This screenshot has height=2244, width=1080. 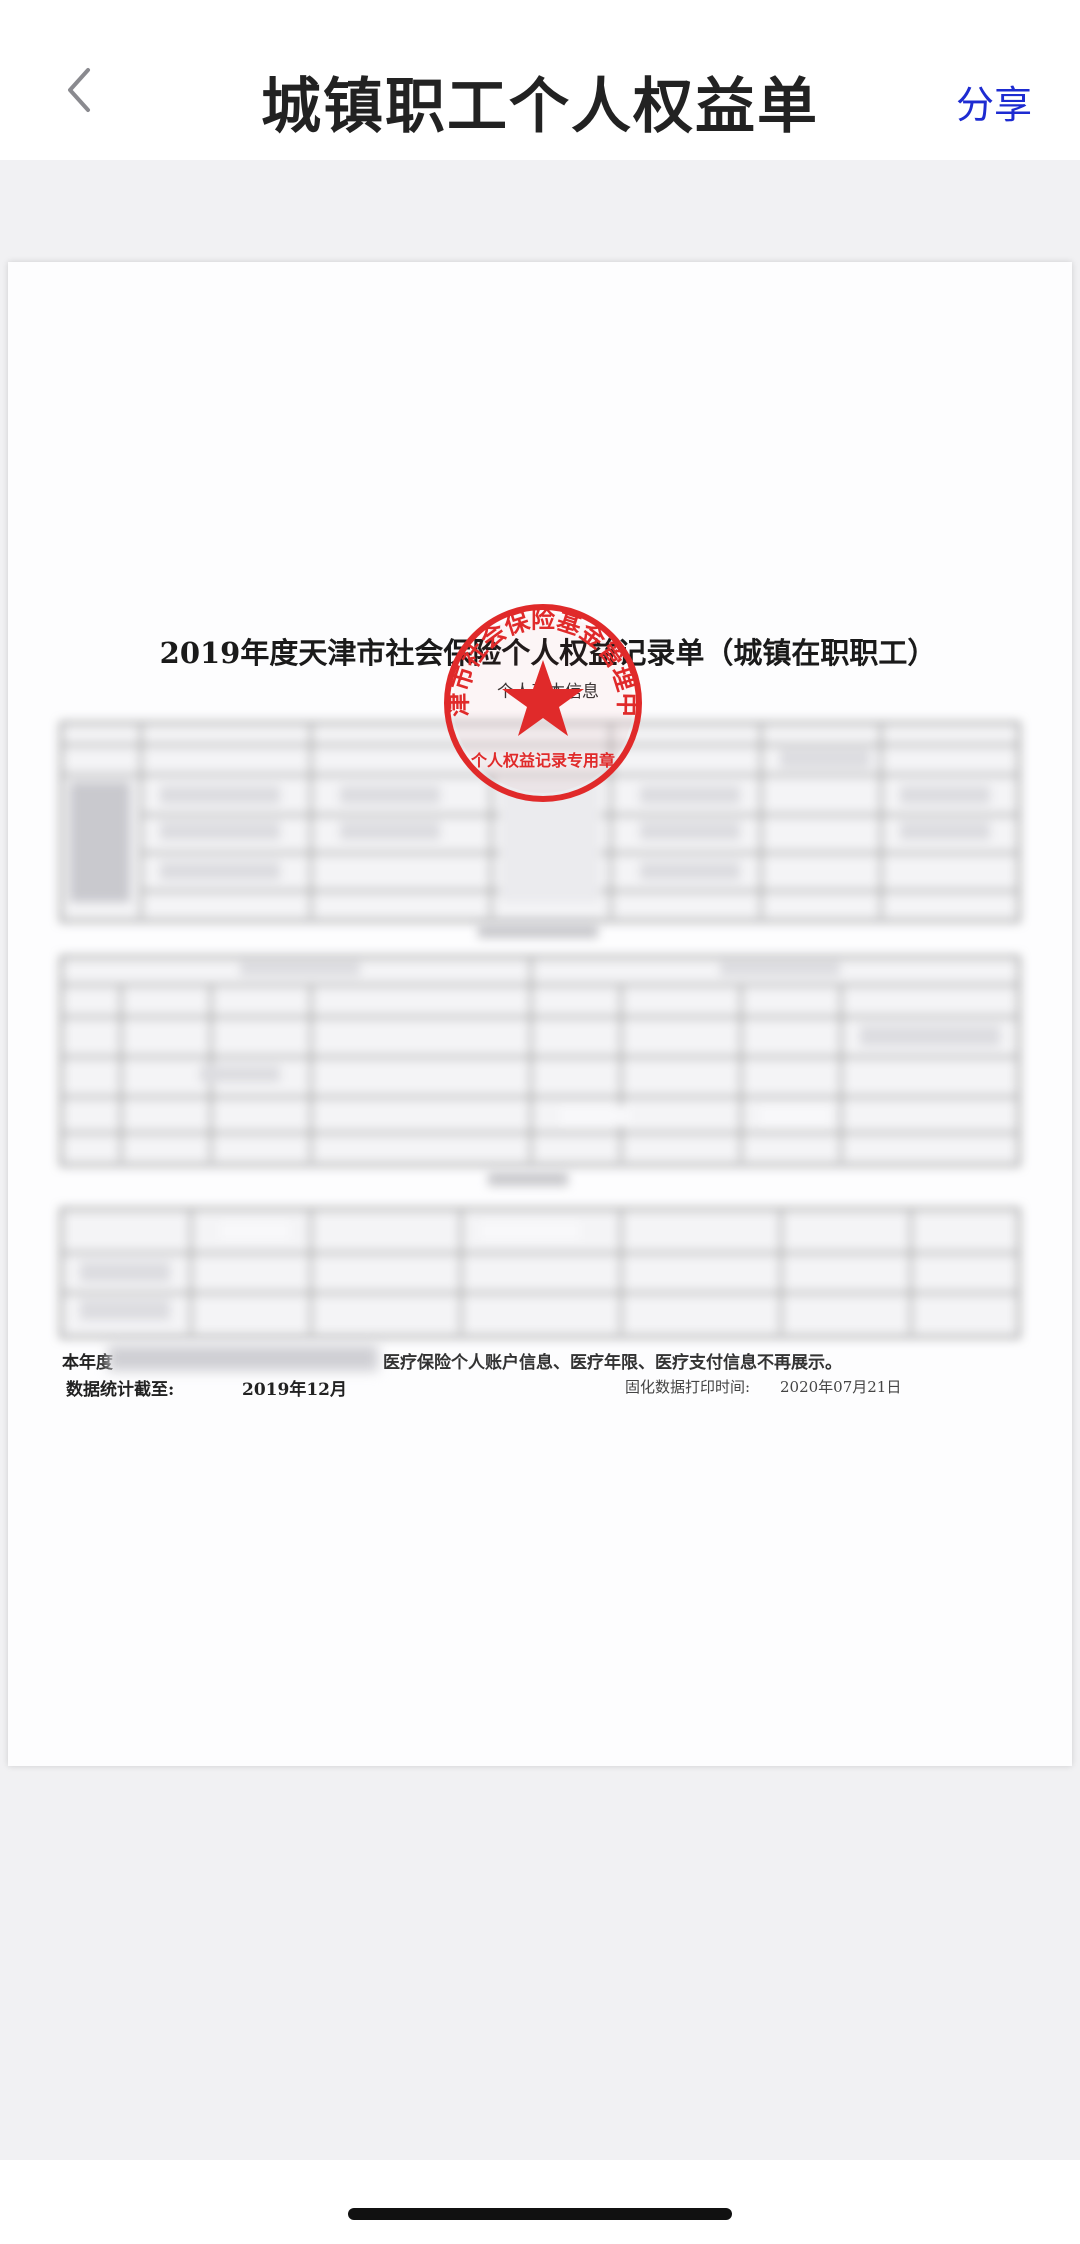 I want to click on nav-bar: 城镇职工个人权益单 分享, so click(x=540, y=80).